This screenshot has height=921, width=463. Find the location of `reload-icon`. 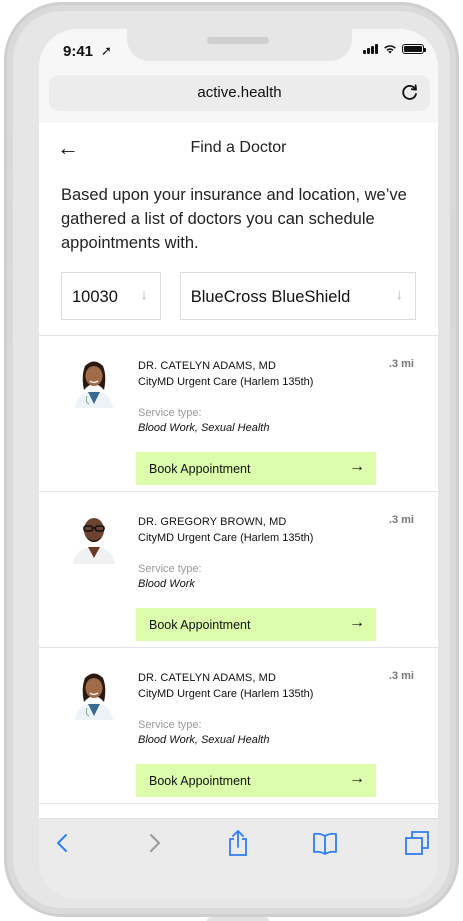

reload-icon is located at coordinates (410, 92).